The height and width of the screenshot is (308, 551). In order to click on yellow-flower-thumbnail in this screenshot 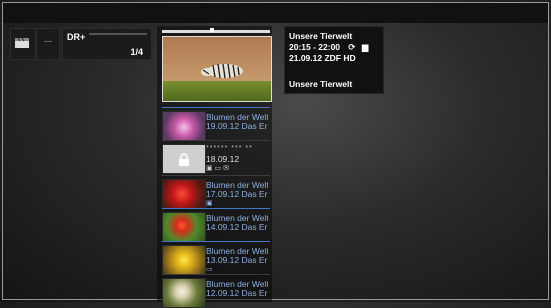, I will do `click(184, 260)`.